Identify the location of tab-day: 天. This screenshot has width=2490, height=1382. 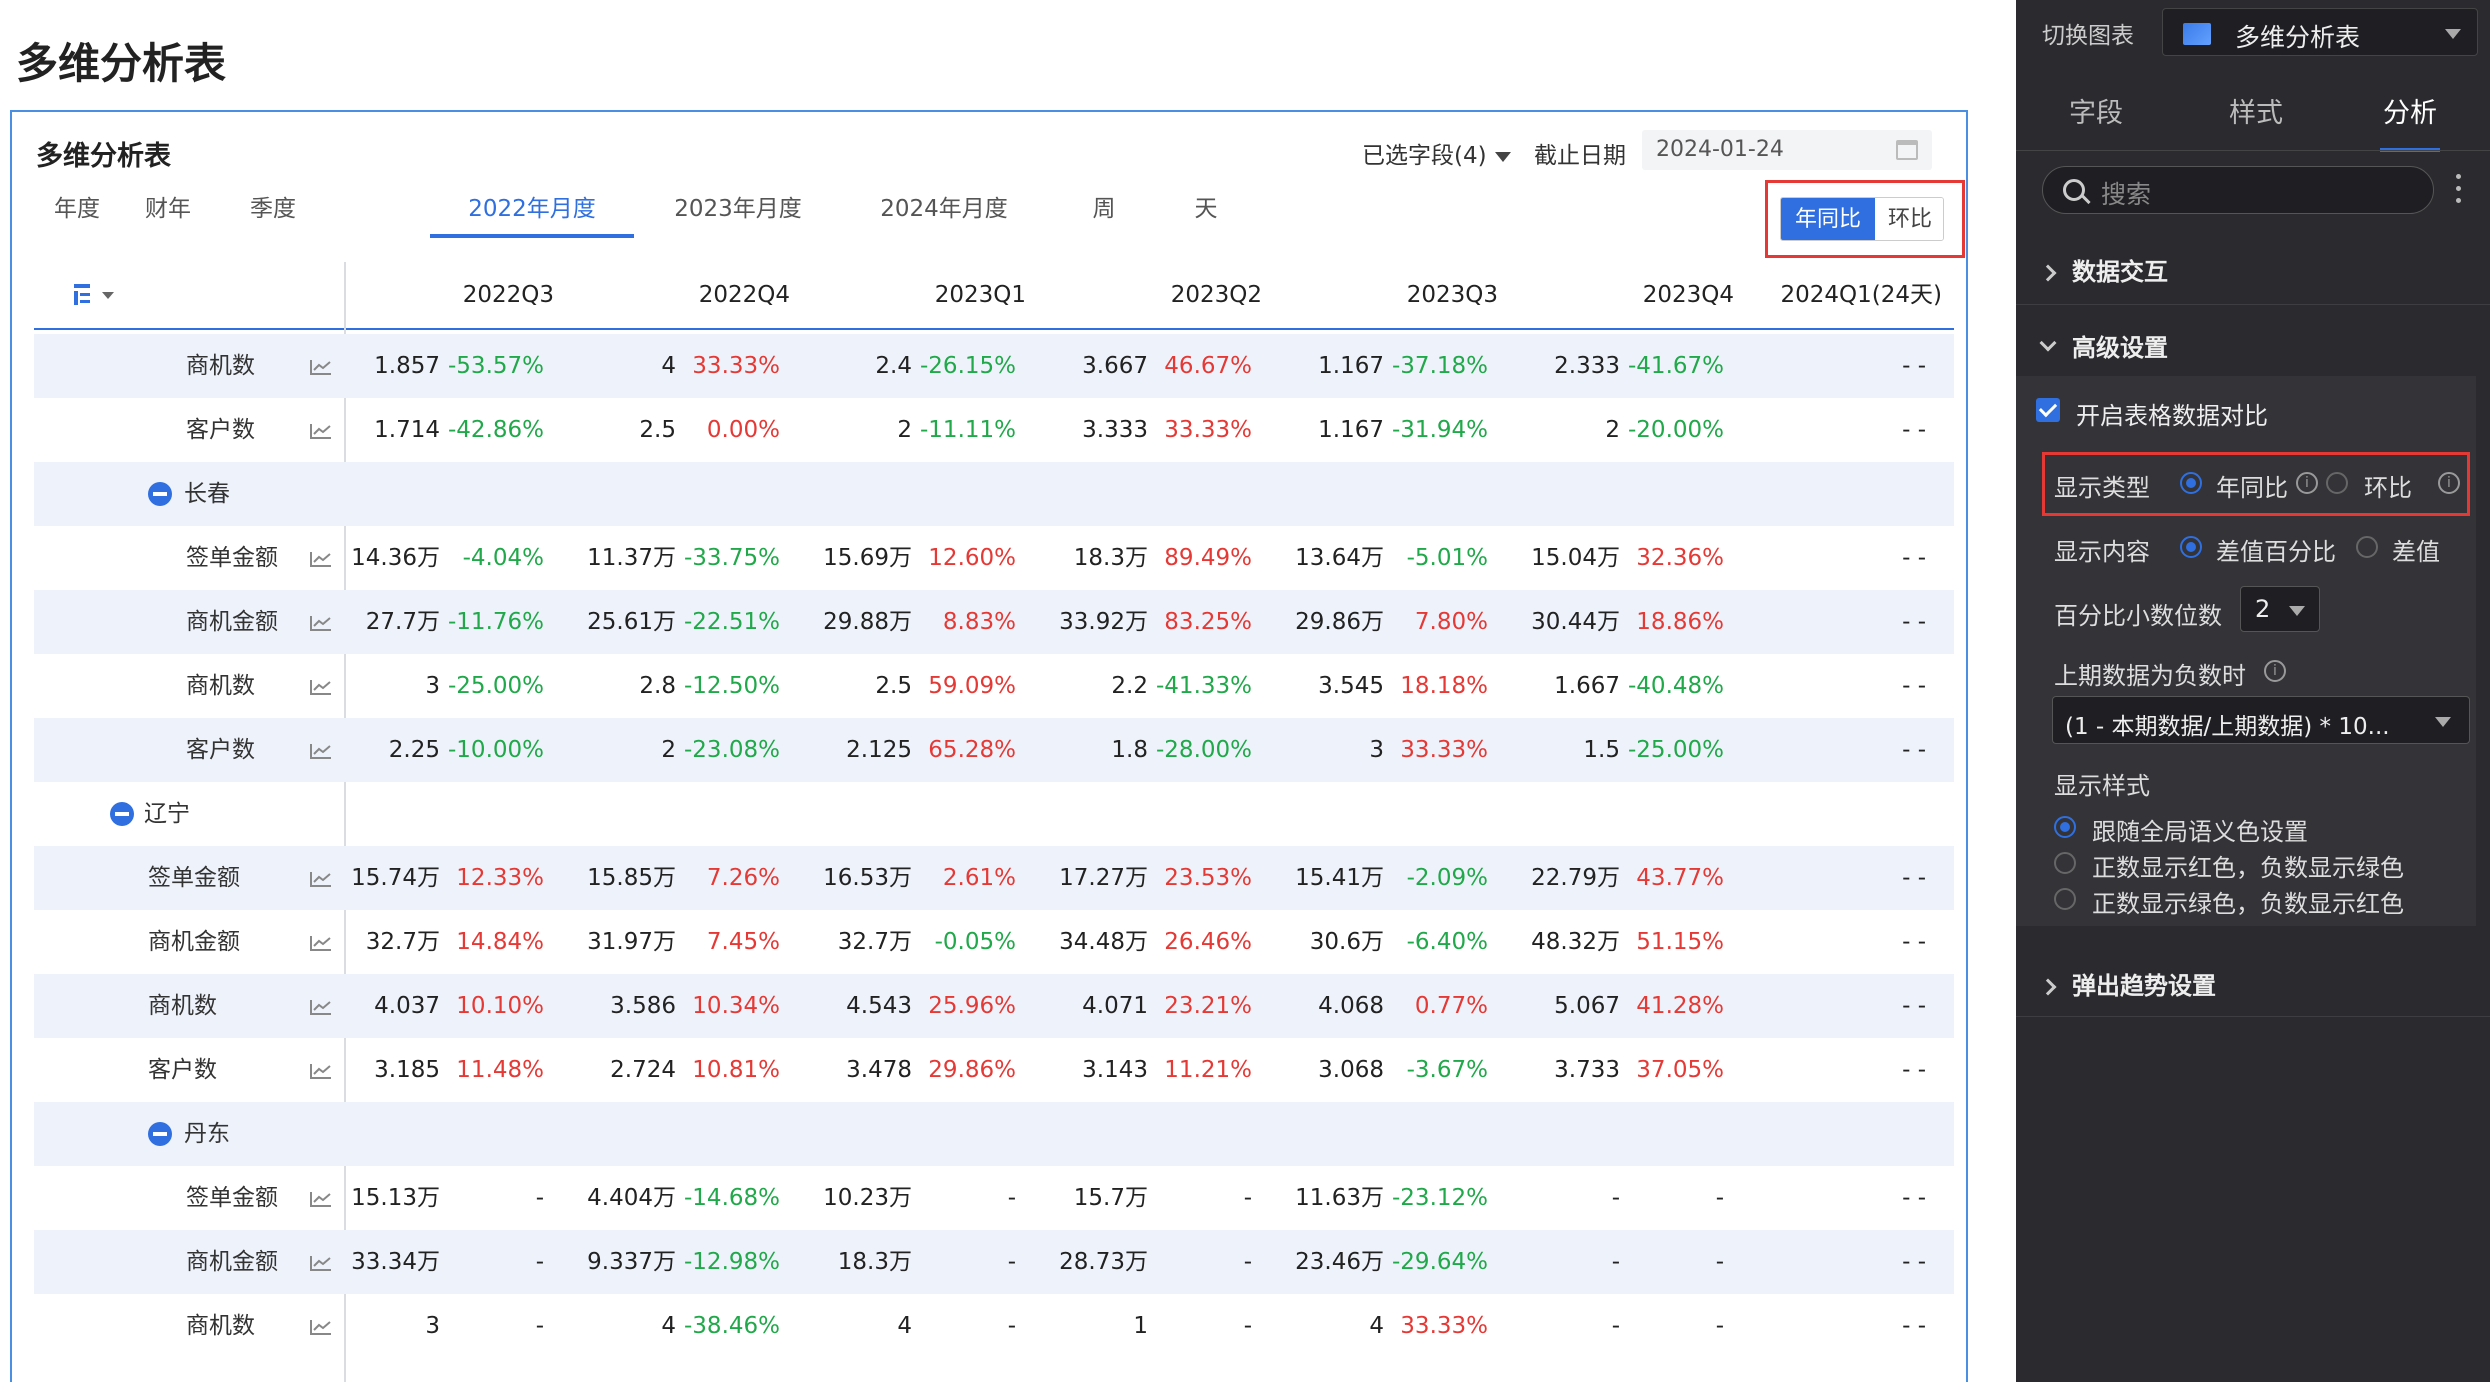
(1206, 209).